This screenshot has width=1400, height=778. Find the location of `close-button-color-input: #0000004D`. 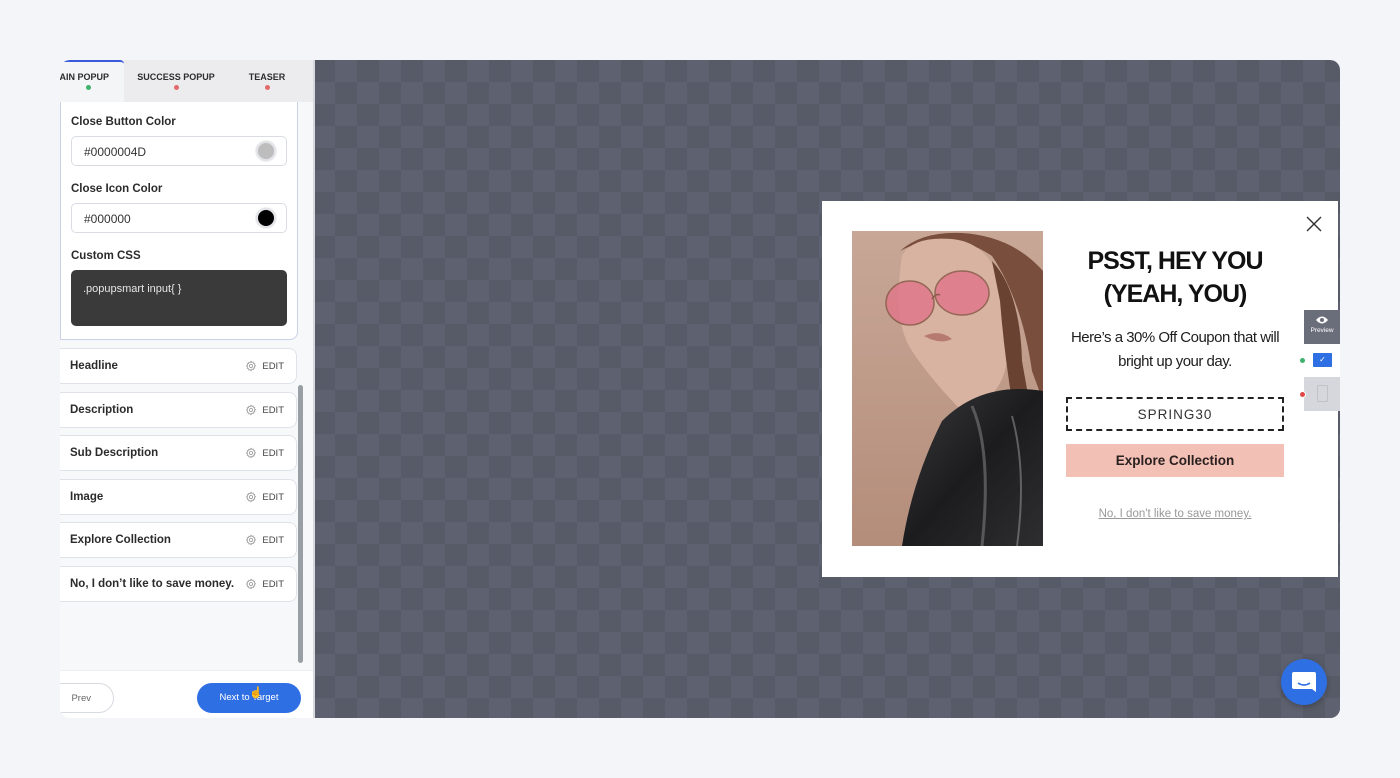

close-button-color-input: #0000004D is located at coordinates (179, 151).